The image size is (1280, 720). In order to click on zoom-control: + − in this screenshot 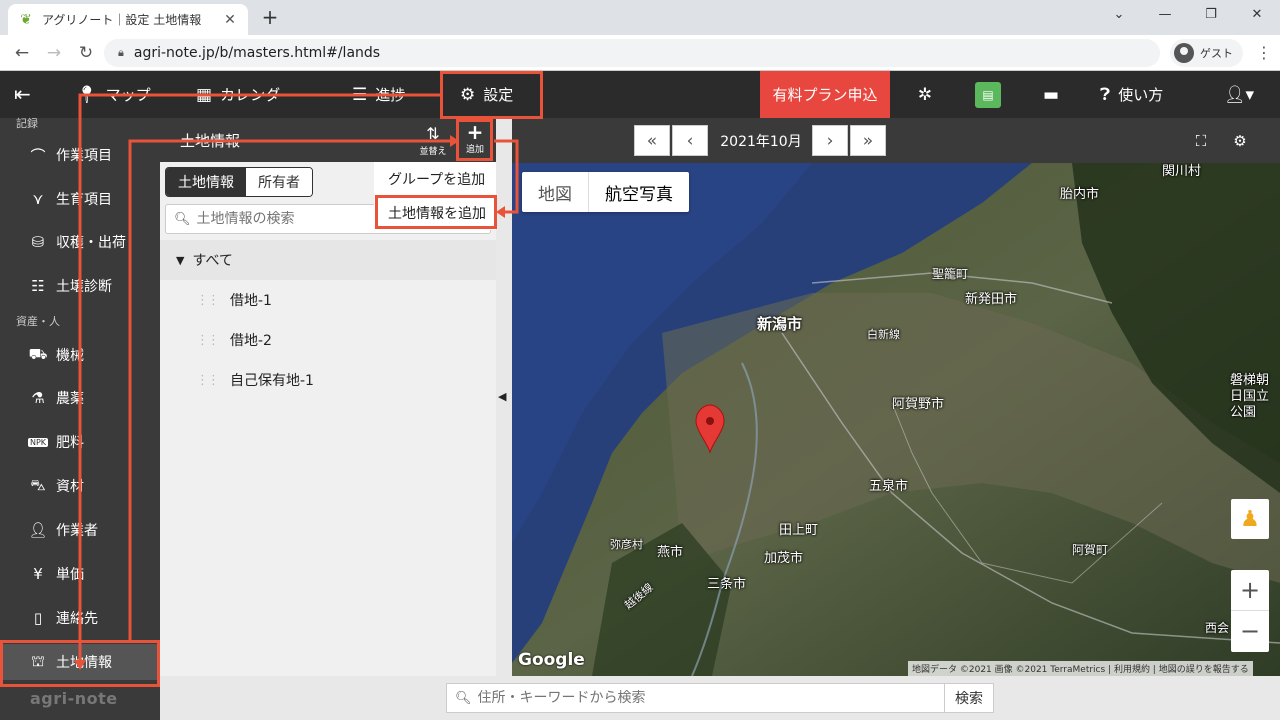, I will do `click(1250, 611)`.